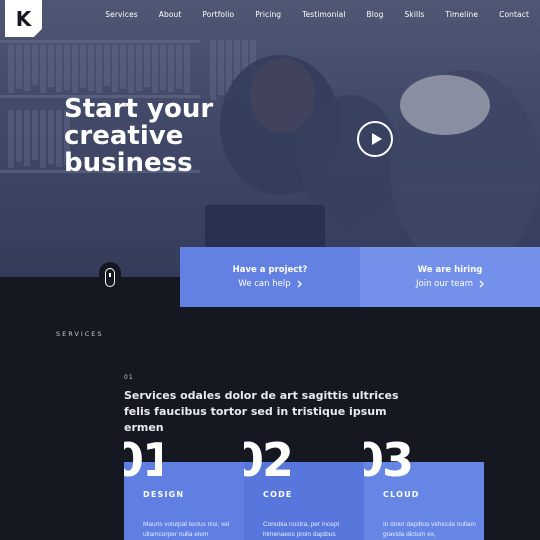 Image resolution: width=540 pixels, height=540 pixels. Describe the element at coordinates (164, 494) in the screenshot. I see `card-title: DESIGN` at that location.